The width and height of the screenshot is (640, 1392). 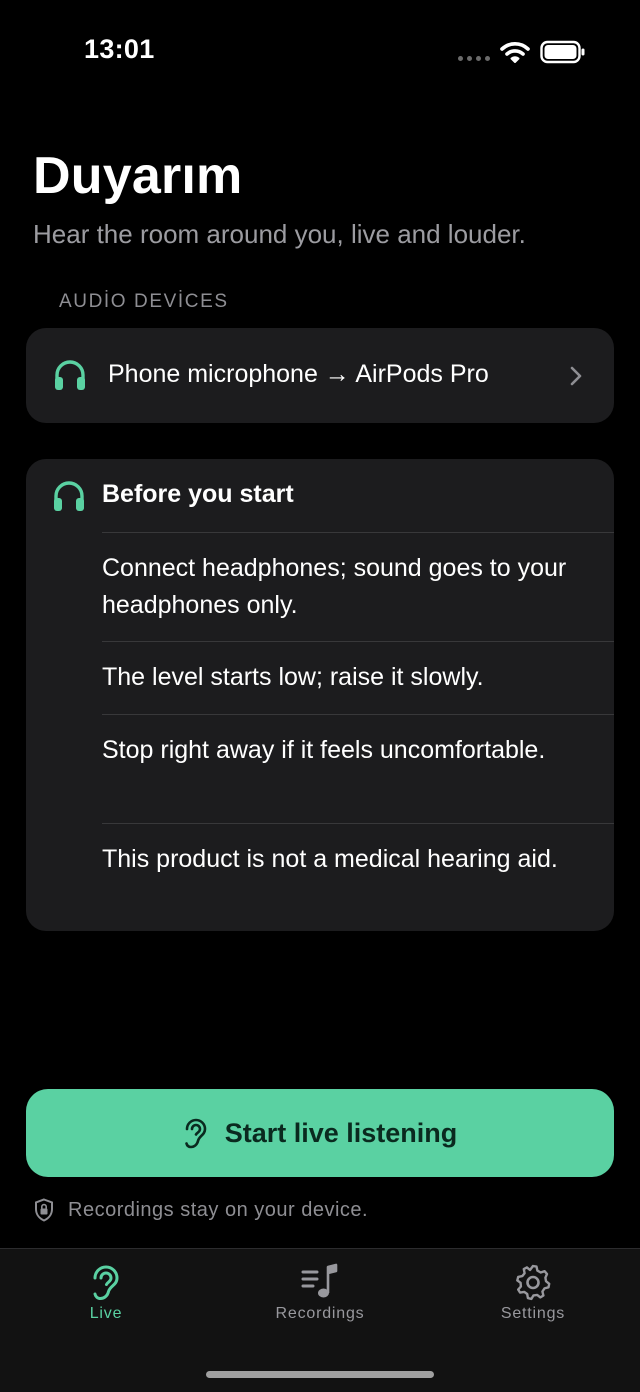 I want to click on safety-tip-item: The level starts low; raise it slowly., so click(x=358, y=677).